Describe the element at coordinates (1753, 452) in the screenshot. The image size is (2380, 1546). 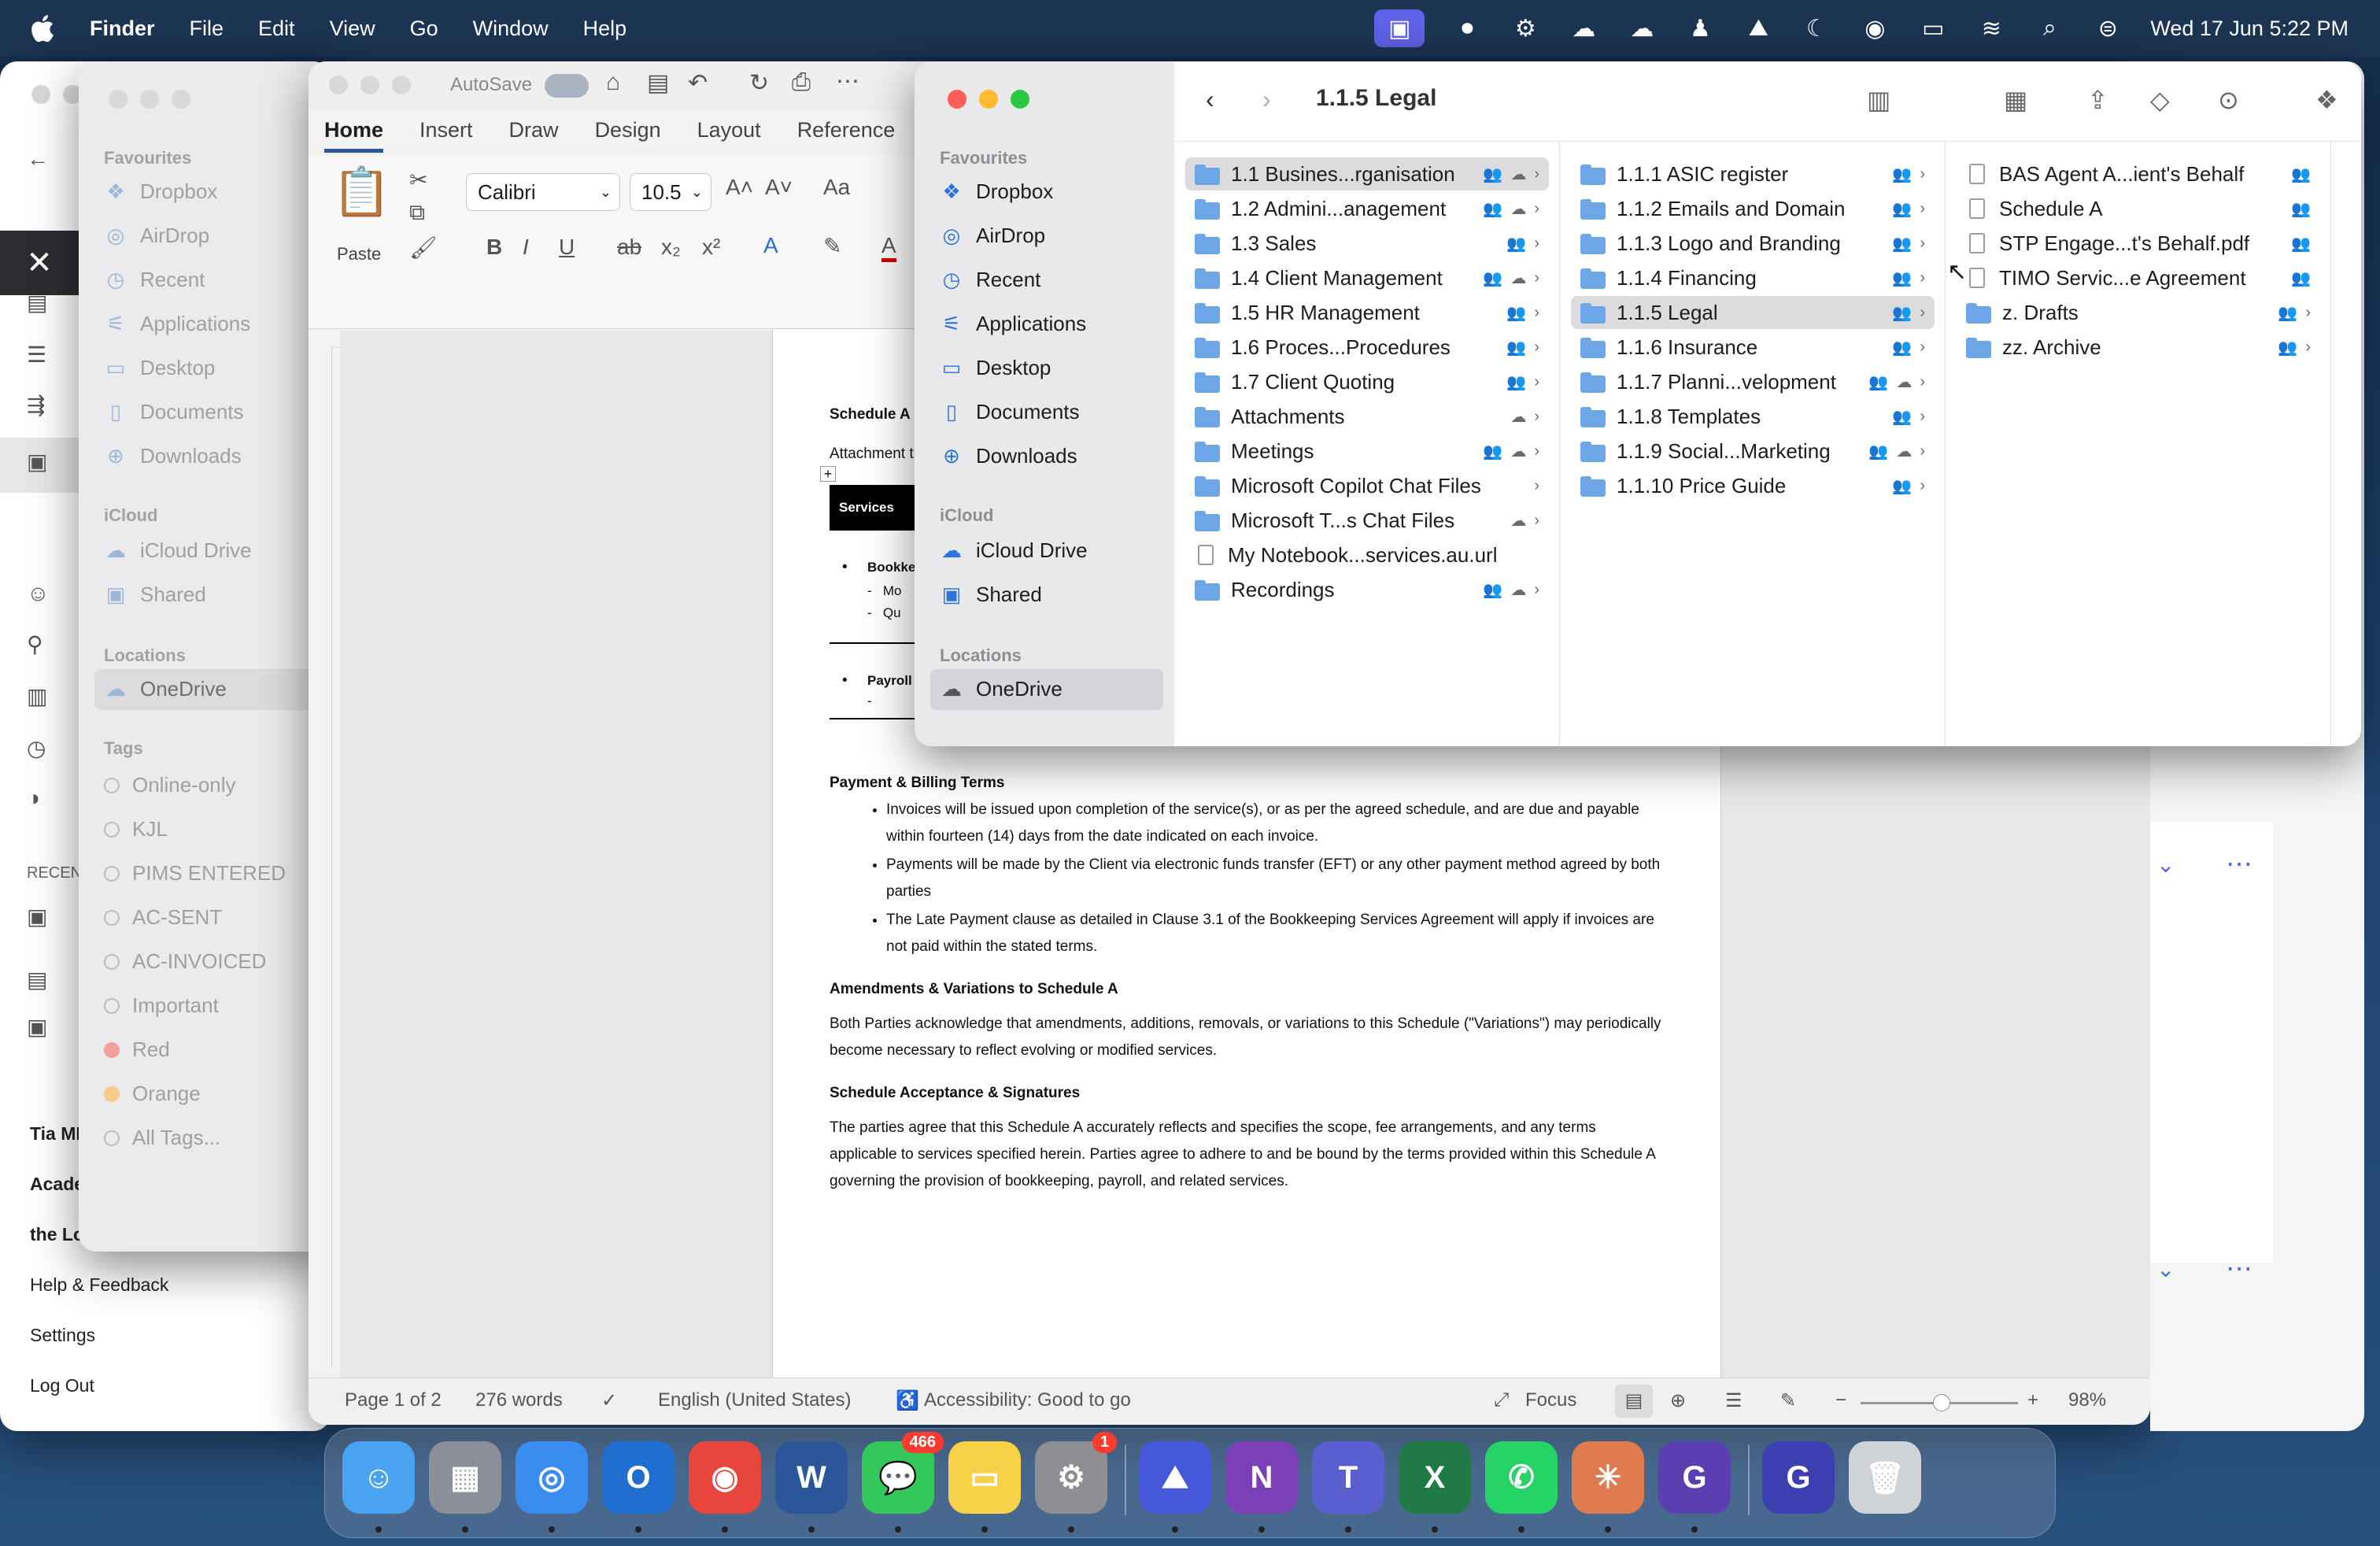
I see `finder-row: 1.1.9 Social...Marketing 👥 ☁ ›` at that location.